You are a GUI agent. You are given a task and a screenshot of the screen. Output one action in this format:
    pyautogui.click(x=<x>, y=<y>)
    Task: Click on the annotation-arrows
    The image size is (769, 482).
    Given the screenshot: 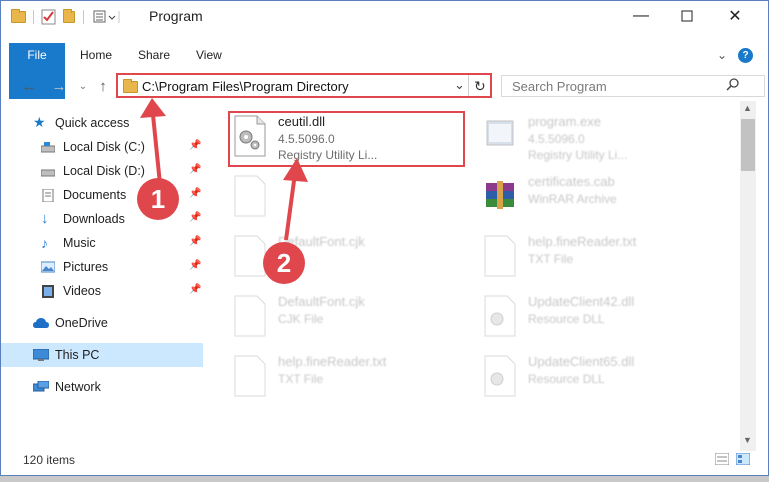 What is the action you would take?
    pyautogui.click(x=224, y=169)
    